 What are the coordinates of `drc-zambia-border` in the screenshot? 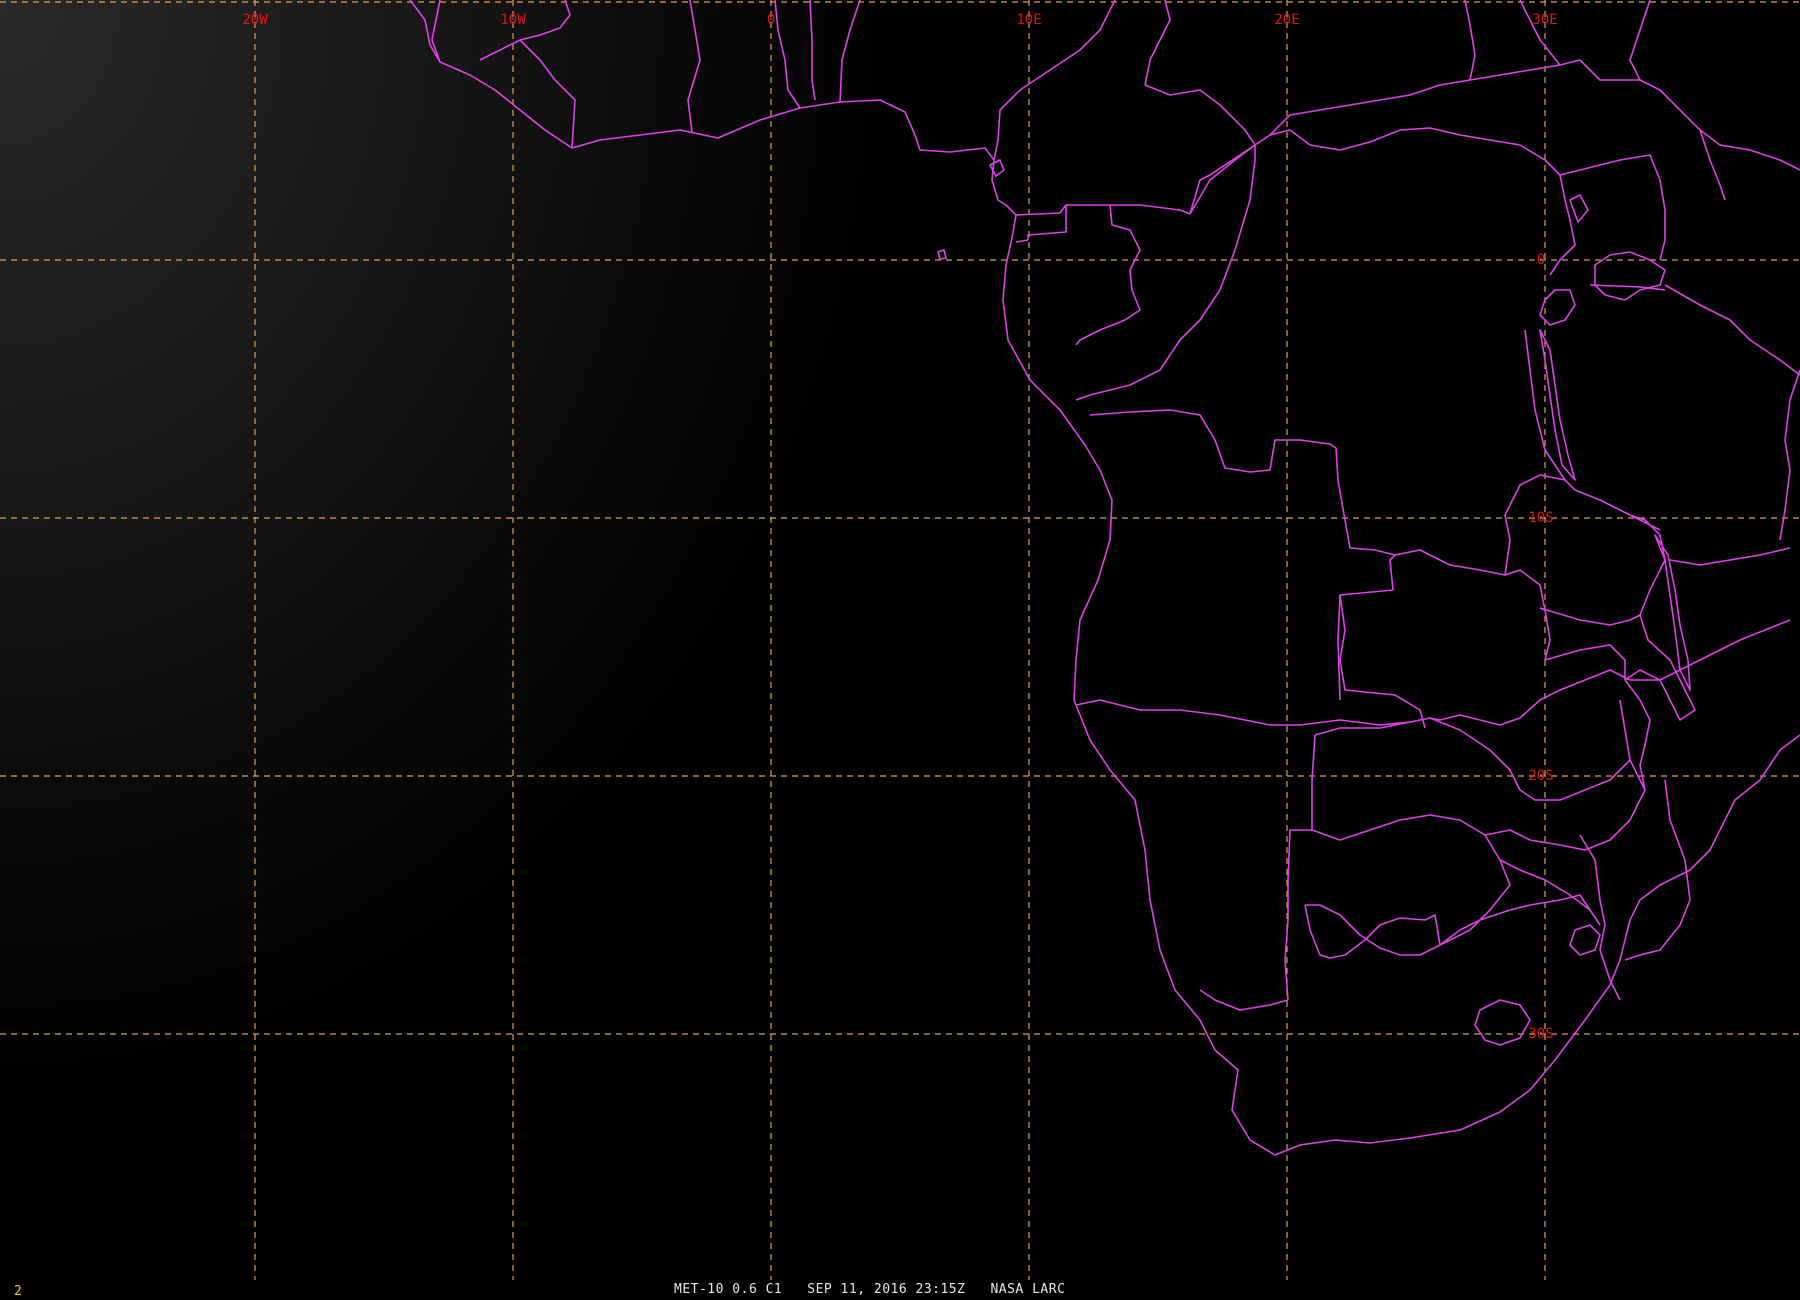 It's located at (1470, 580).